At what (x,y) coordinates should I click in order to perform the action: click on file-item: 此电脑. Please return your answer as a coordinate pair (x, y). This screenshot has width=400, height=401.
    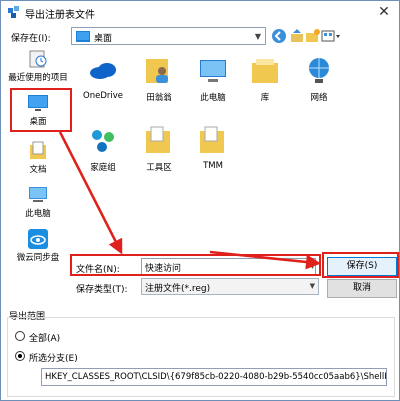
    Looking at the image, I should click on (213, 79).